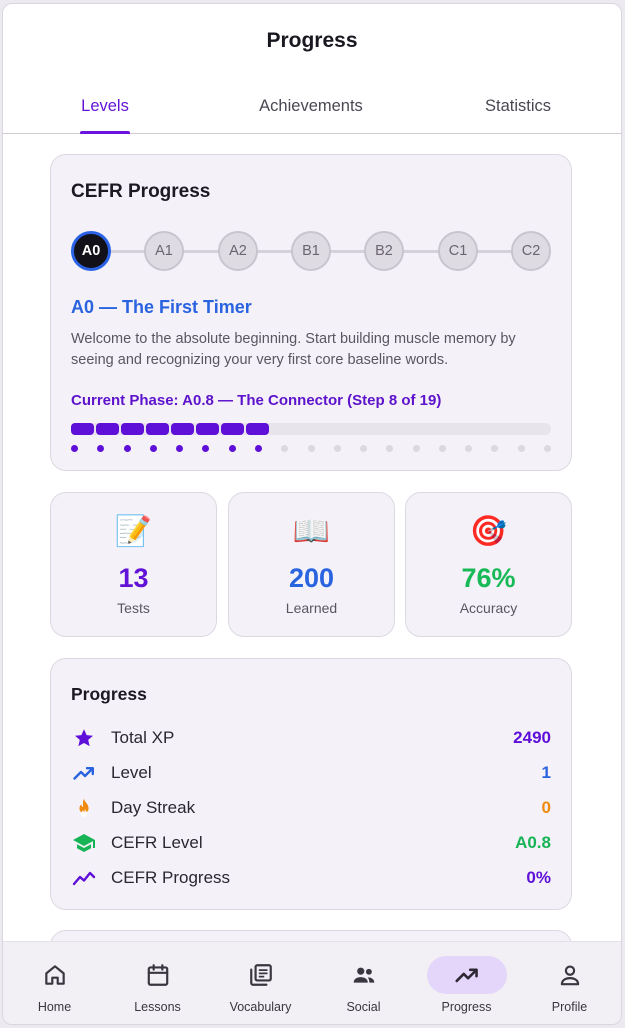 The image size is (625, 1028). Describe the element at coordinates (533, 842) in the screenshot. I see `progress-value: A0.8` at that location.